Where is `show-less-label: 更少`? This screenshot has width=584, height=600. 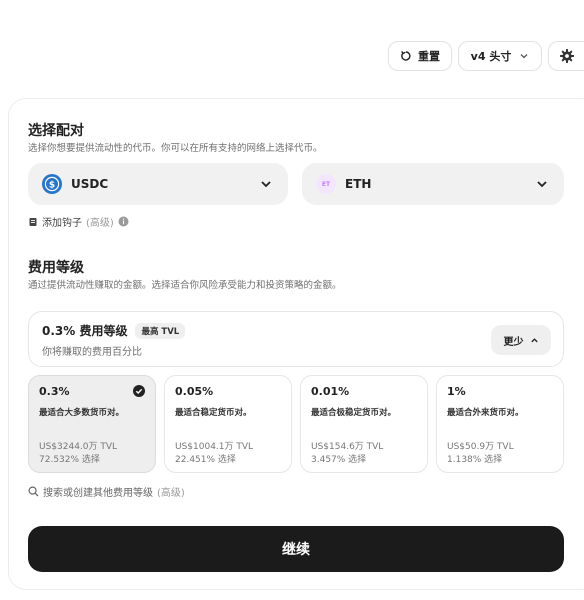
show-less-label: 更少 is located at coordinates (513, 342).